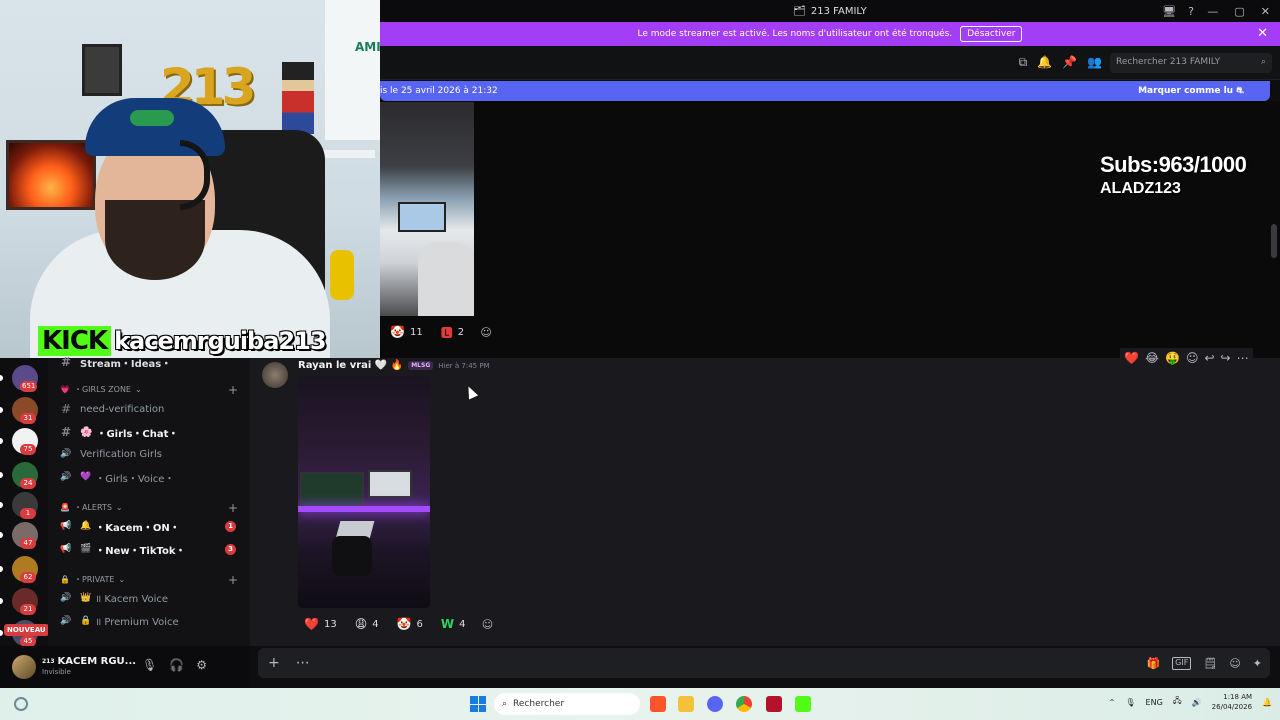 The height and width of the screenshot is (720, 1280). I want to click on headphones-icon: 🎧, so click(176, 665).